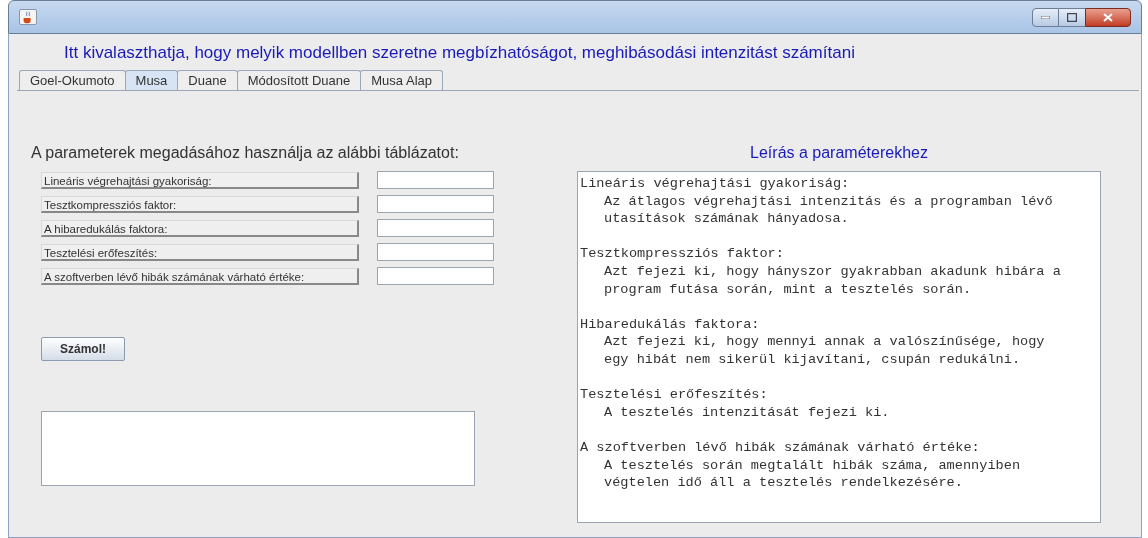  I want to click on description-title: Lineáris végrehajtási gyakoriság:, so click(715, 184).